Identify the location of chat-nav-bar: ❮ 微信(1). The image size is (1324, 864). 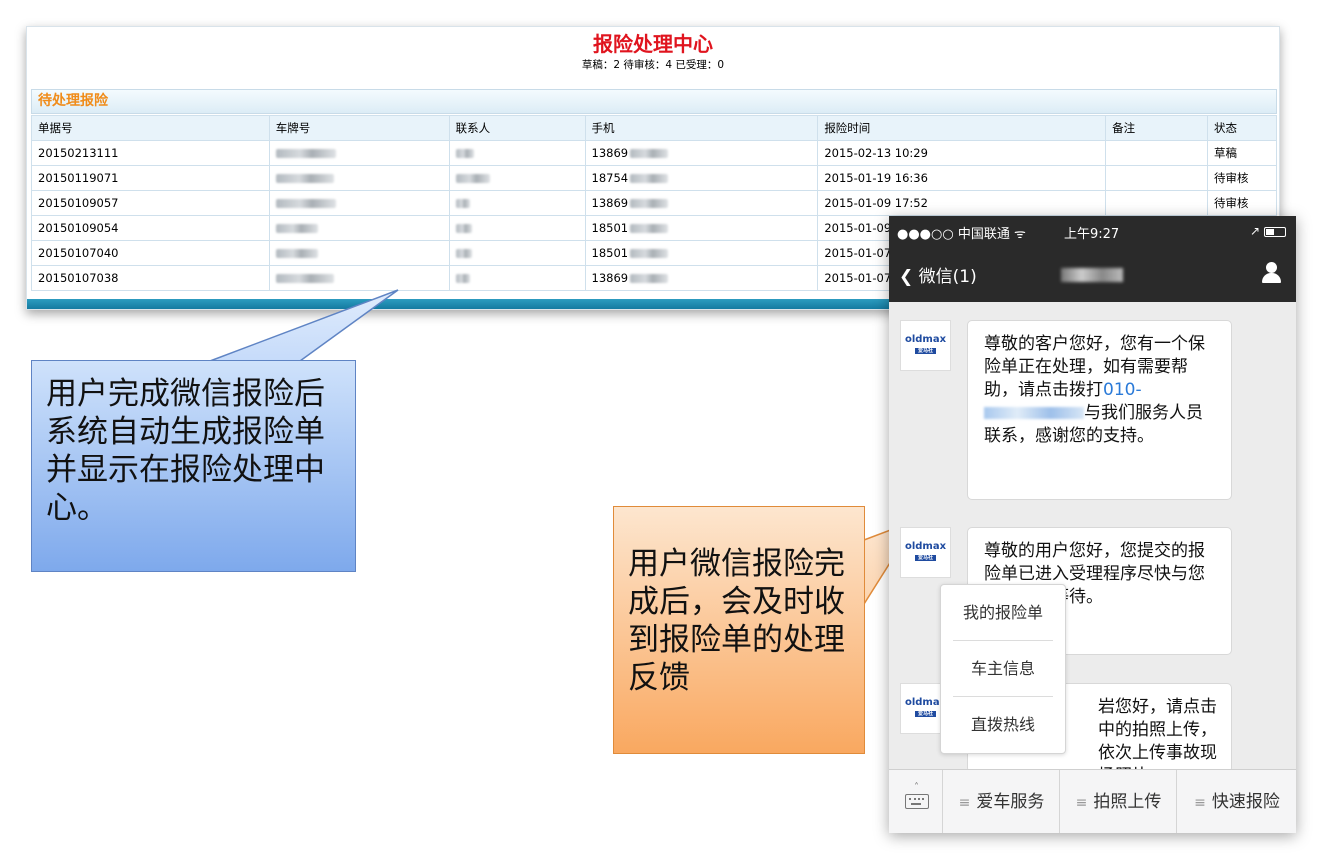
(1092, 274).